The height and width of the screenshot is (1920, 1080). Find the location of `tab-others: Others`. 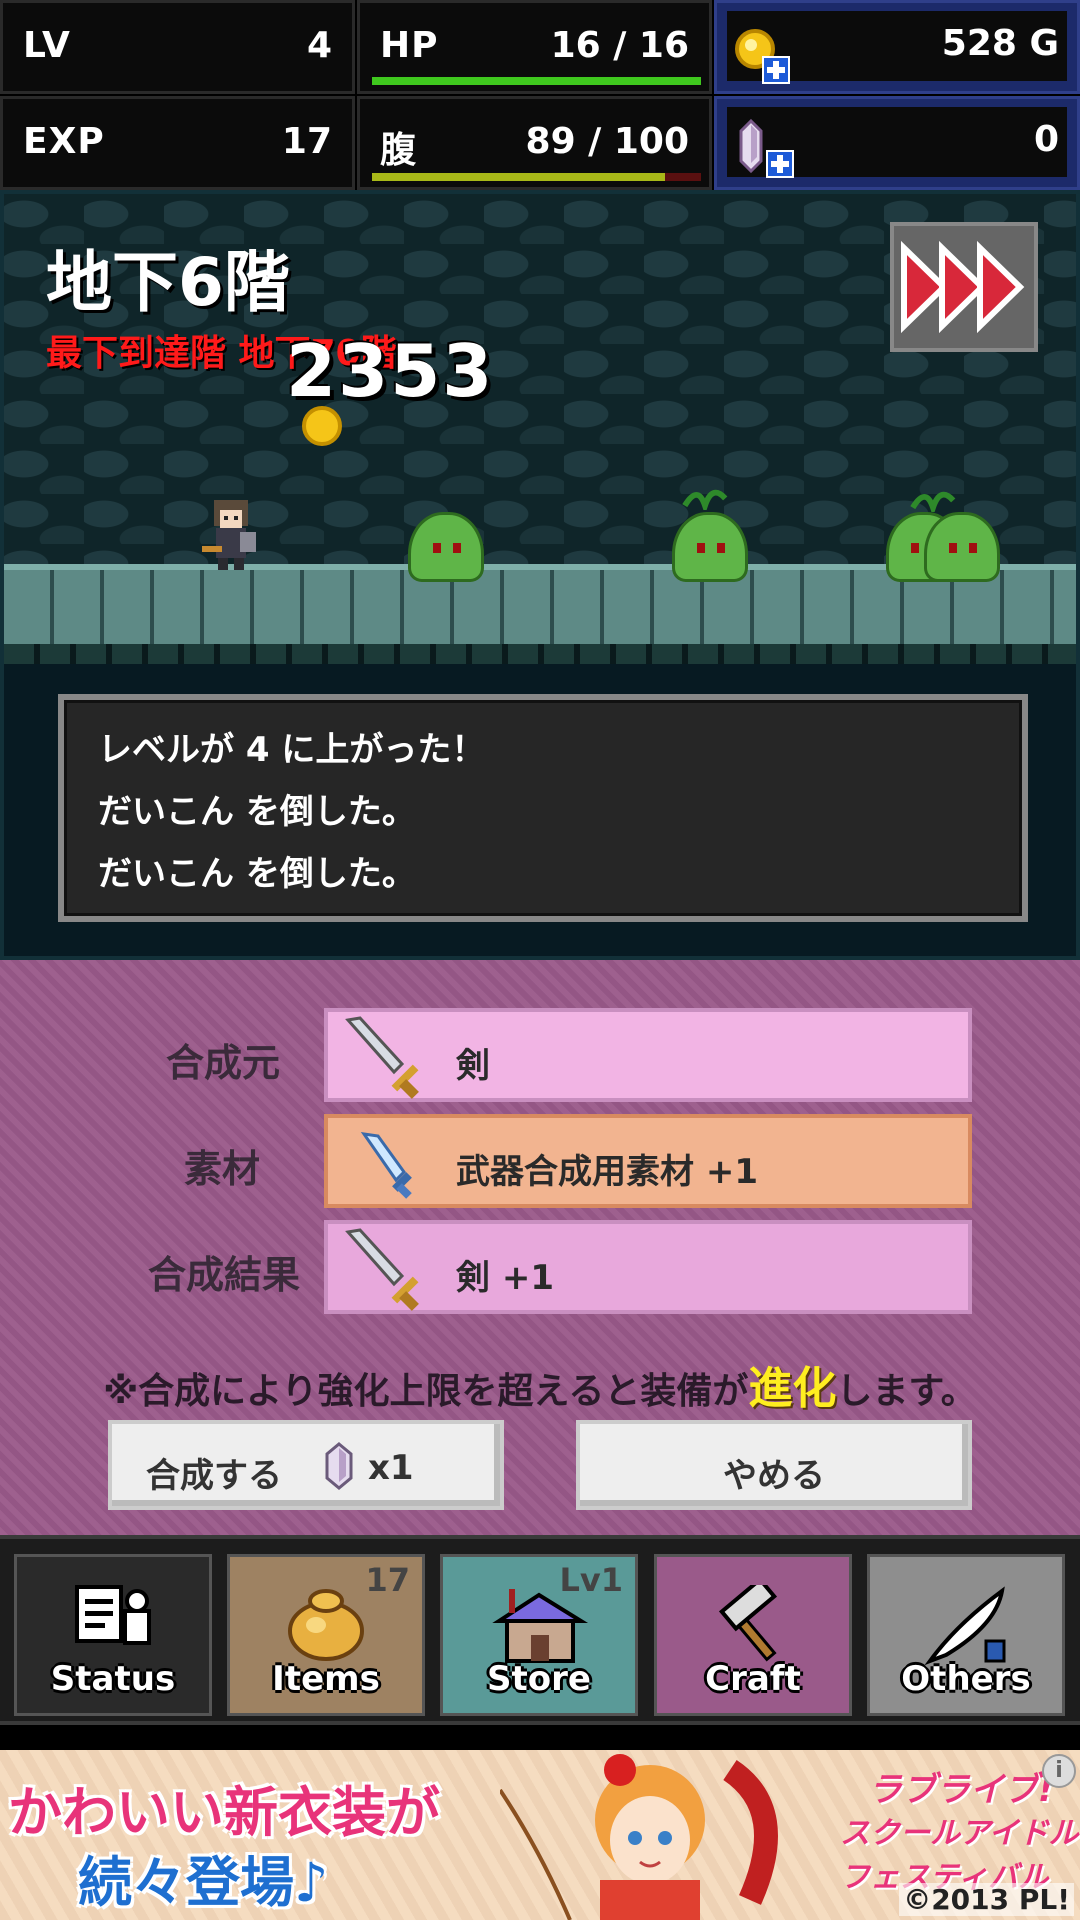

tab-others: Others is located at coordinates (966, 1635).